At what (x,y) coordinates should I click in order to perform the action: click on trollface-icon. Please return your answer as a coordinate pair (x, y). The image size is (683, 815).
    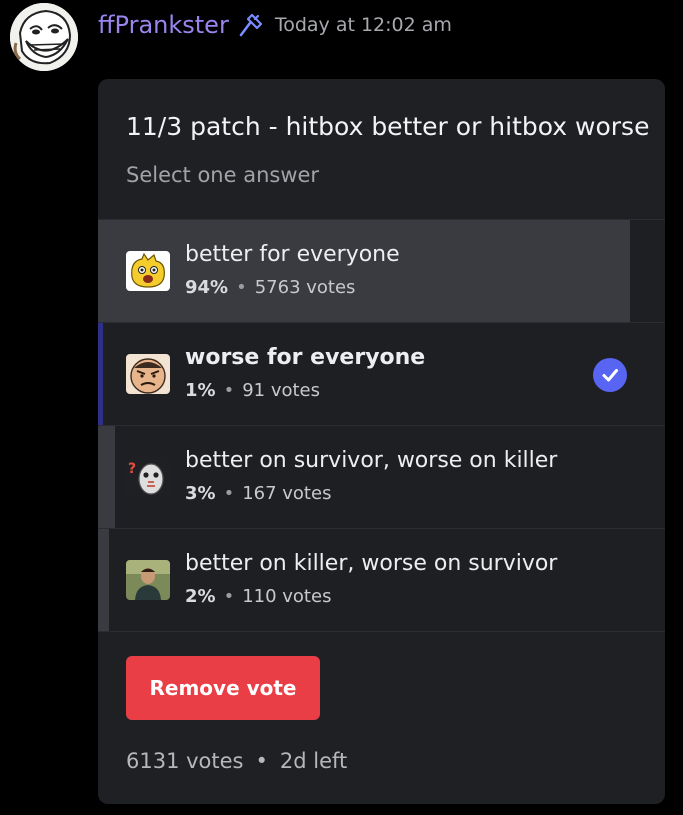
    Looking at the image, I should click on (44, 37).